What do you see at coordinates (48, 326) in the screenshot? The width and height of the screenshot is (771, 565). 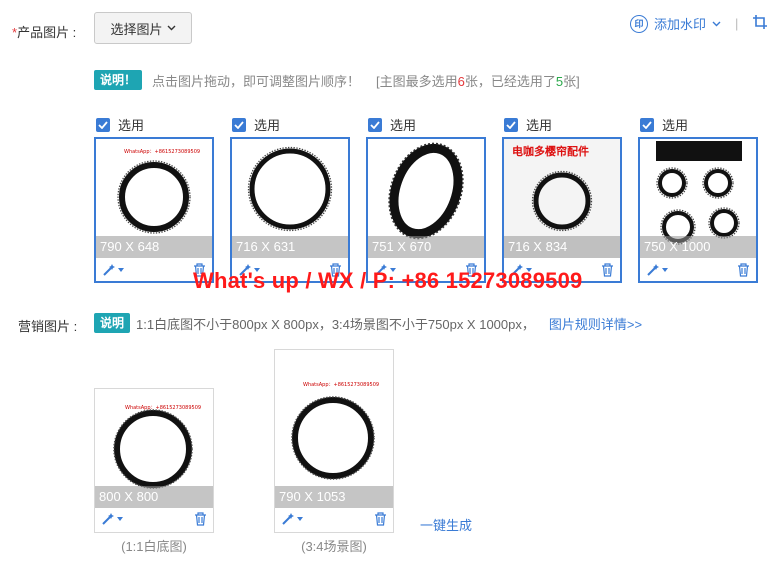 I see `marketing-images-label: 营销图片 :` at bounding box center [48, 326].